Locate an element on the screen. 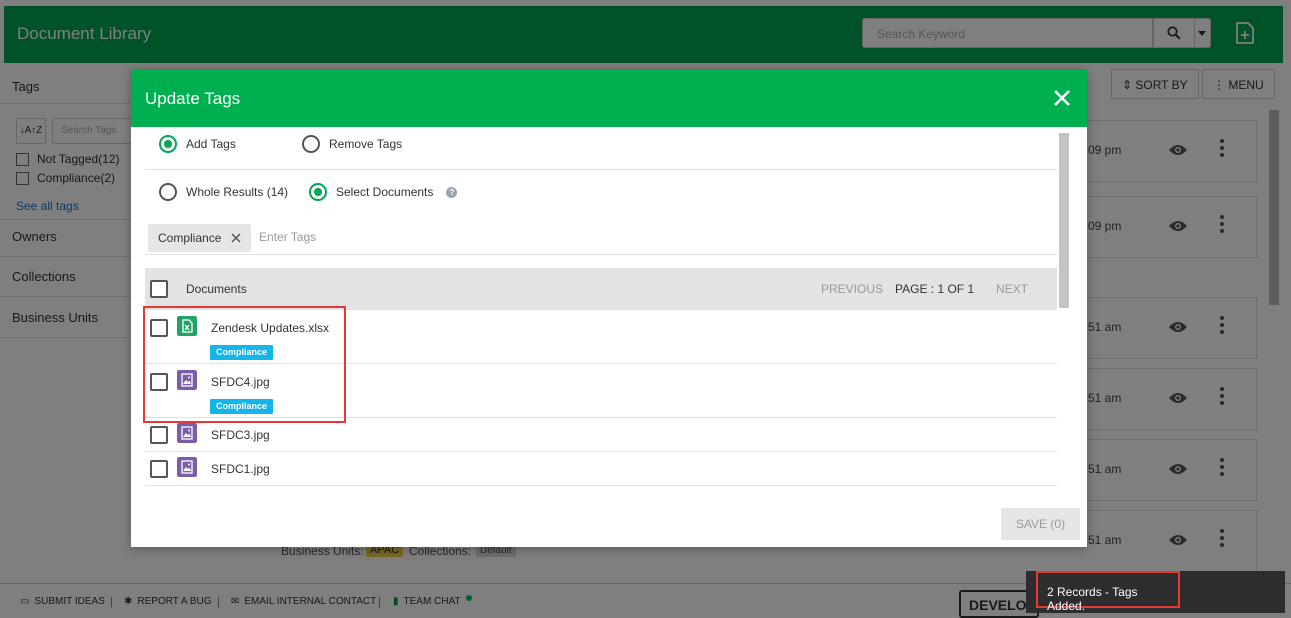 This screenshot has width=1291, height=618. remove-tag-icon is located at coordinates (236, 238).